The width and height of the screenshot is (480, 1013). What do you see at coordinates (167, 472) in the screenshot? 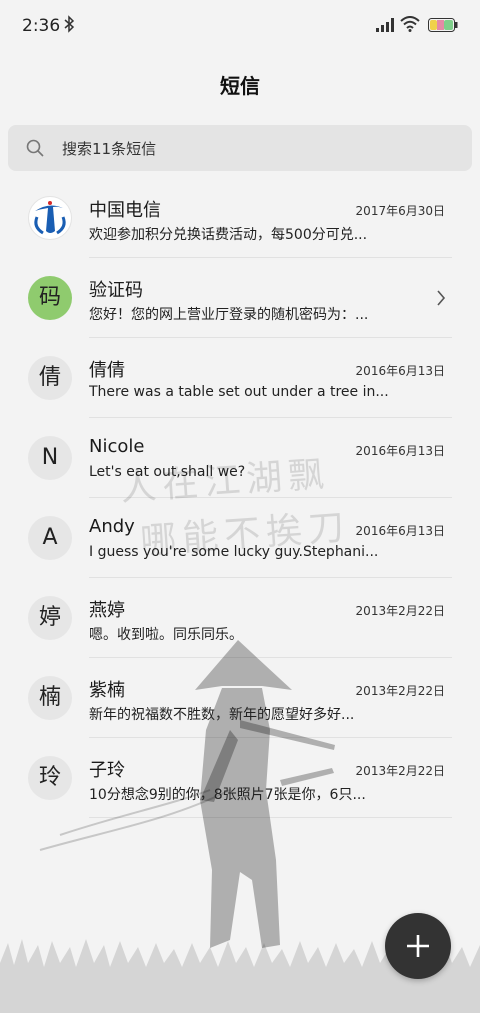
I see `message-preview: Let's eat out,shall we?` at bounding box center [167, 472].